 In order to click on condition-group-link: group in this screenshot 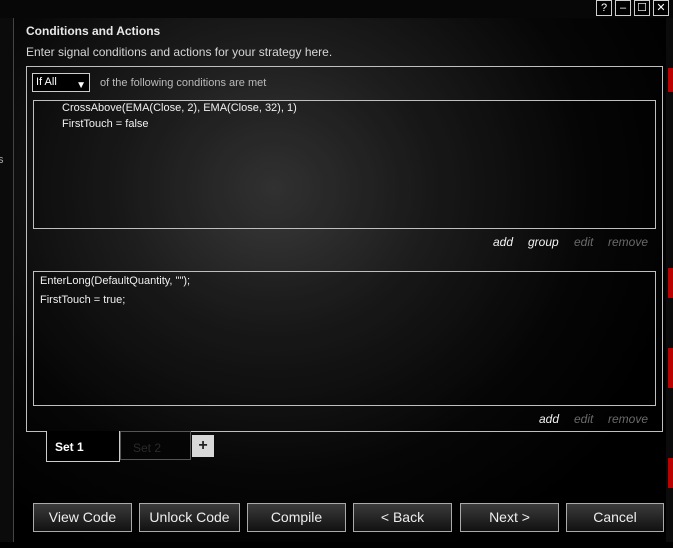, I will do `click(543, 242)`.